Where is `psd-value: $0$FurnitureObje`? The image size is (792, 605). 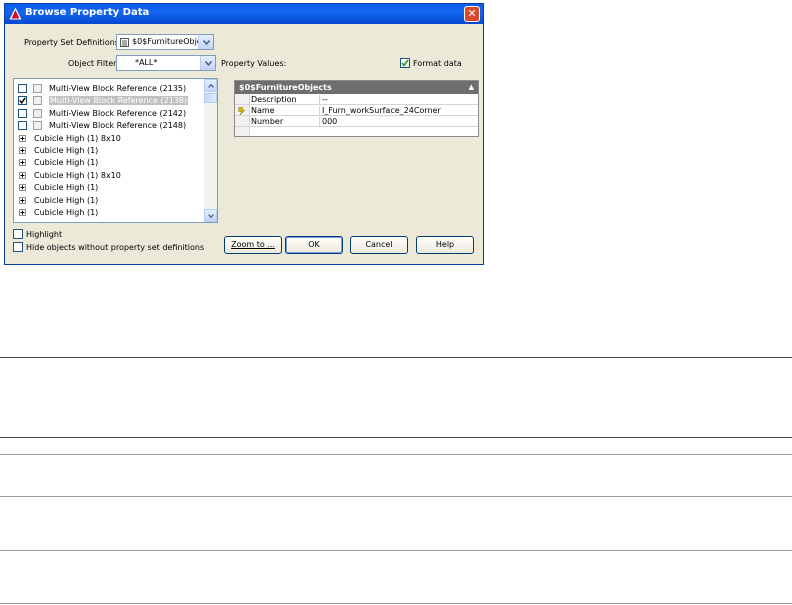 psd-value: $0$FurnitureObje is located at coordinates (165, 41).